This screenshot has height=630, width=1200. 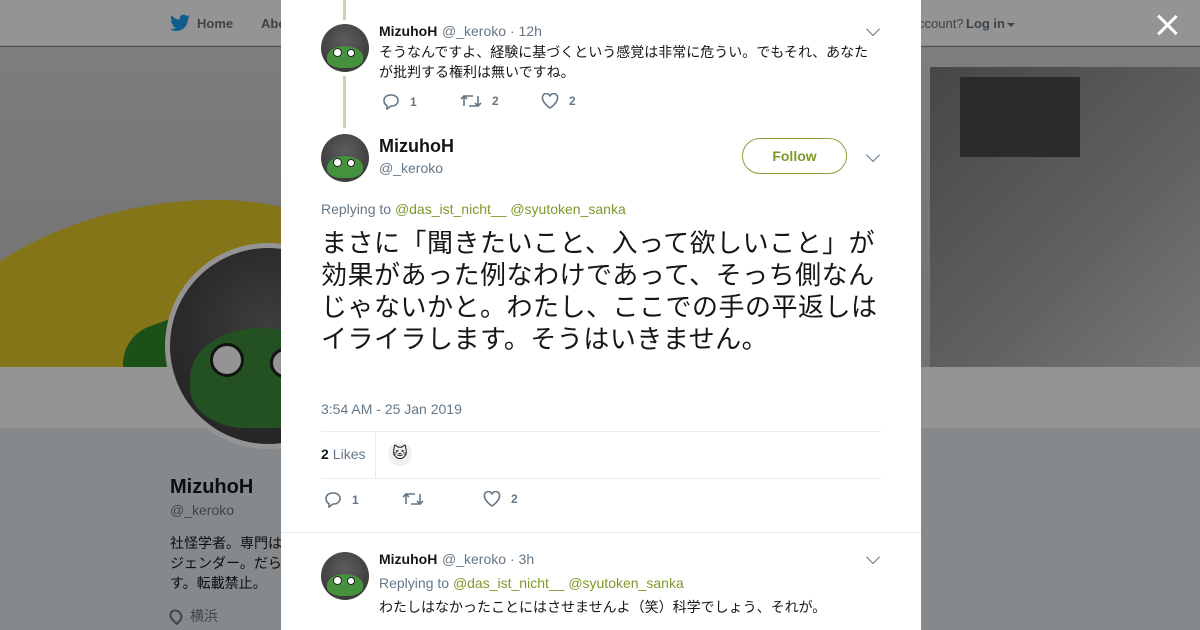 What do you see at coordinates (400, 454) in the screenshot?
I see `liker-avatar: 🐱` at bounding box center [400, 454].